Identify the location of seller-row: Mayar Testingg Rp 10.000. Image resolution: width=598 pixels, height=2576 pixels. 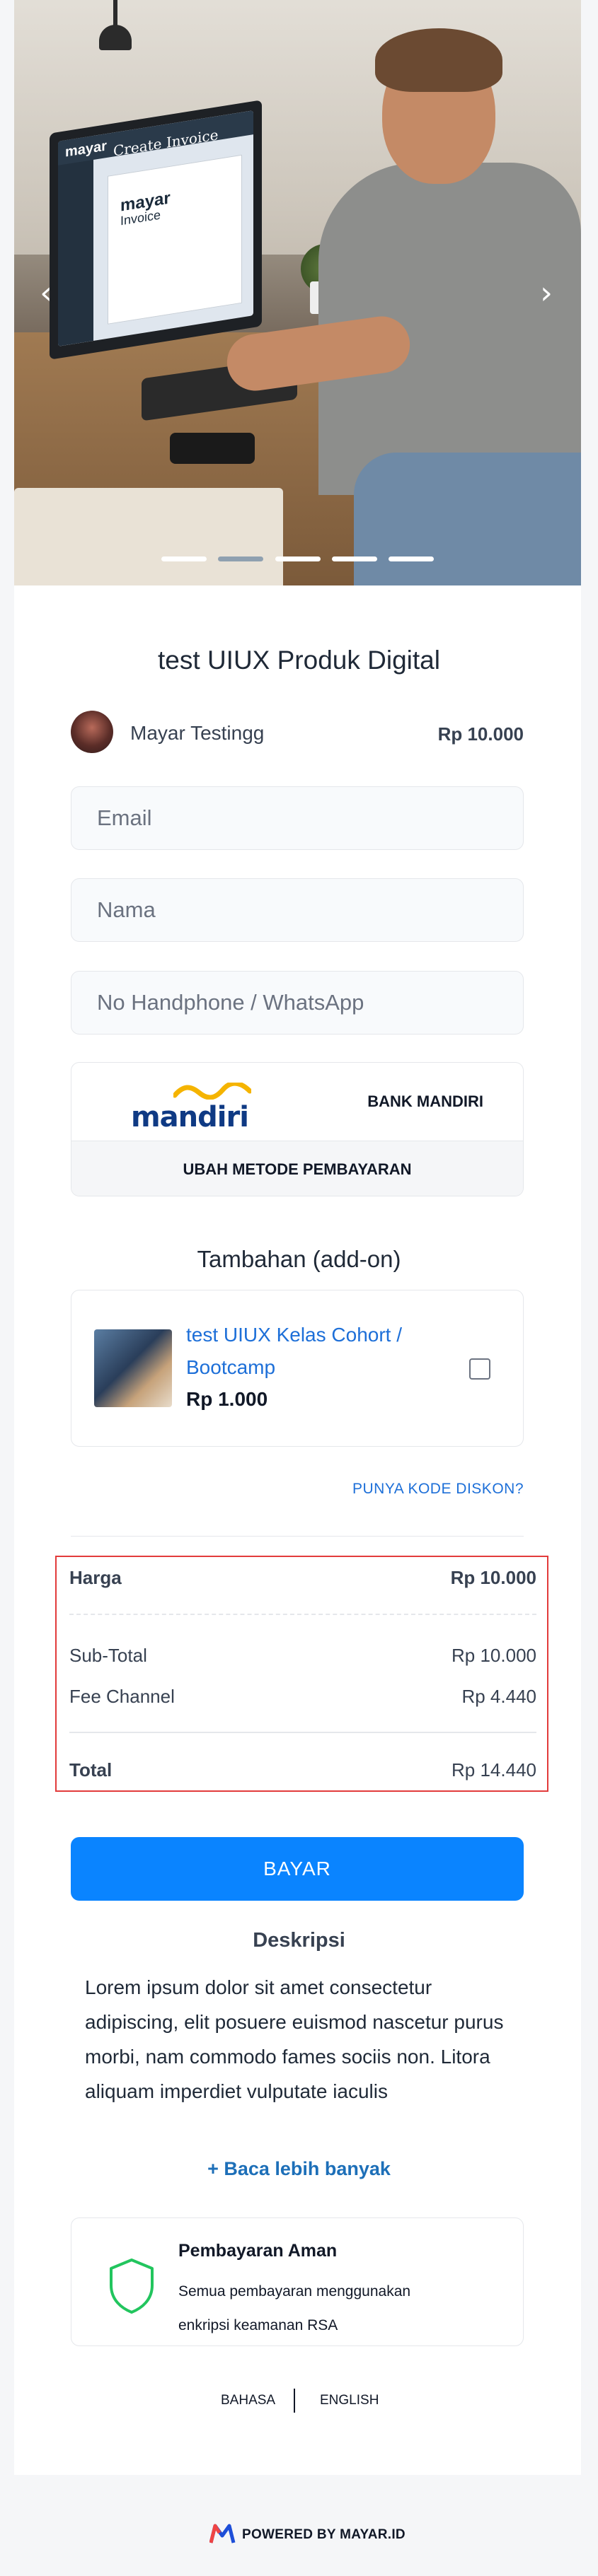
(297, 732).